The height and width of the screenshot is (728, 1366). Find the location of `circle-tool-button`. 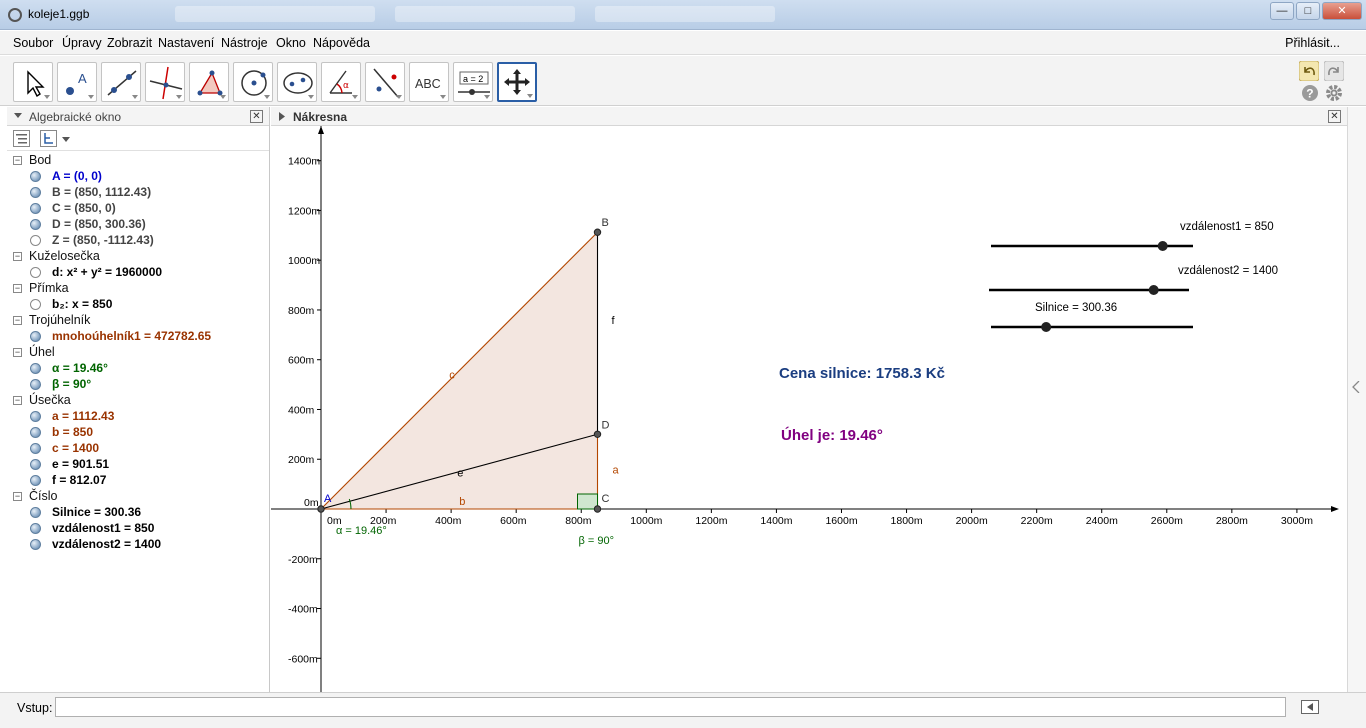

circle-tool-button is located at coordinates (253, 82).